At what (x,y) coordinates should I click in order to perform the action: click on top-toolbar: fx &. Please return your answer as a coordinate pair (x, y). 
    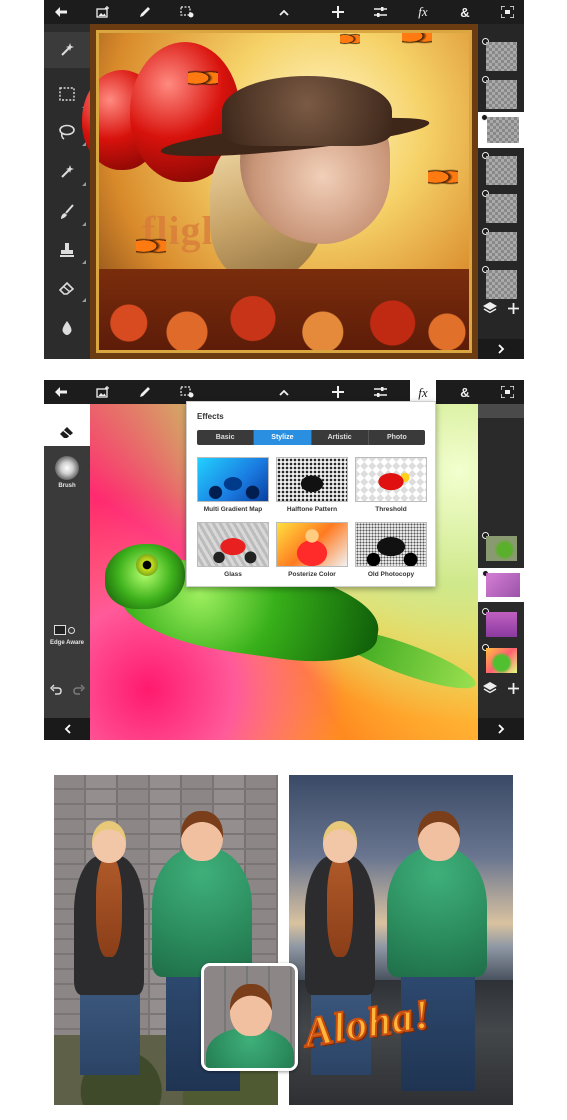
    Looking at the image, I should click on (284, 12).